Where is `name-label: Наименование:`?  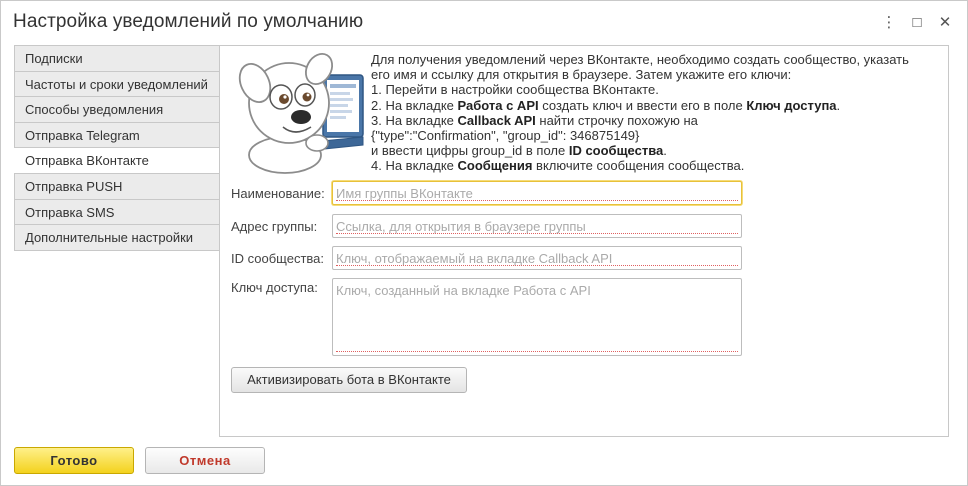 name-label: Наименование: is located at coordinates (278, 193).